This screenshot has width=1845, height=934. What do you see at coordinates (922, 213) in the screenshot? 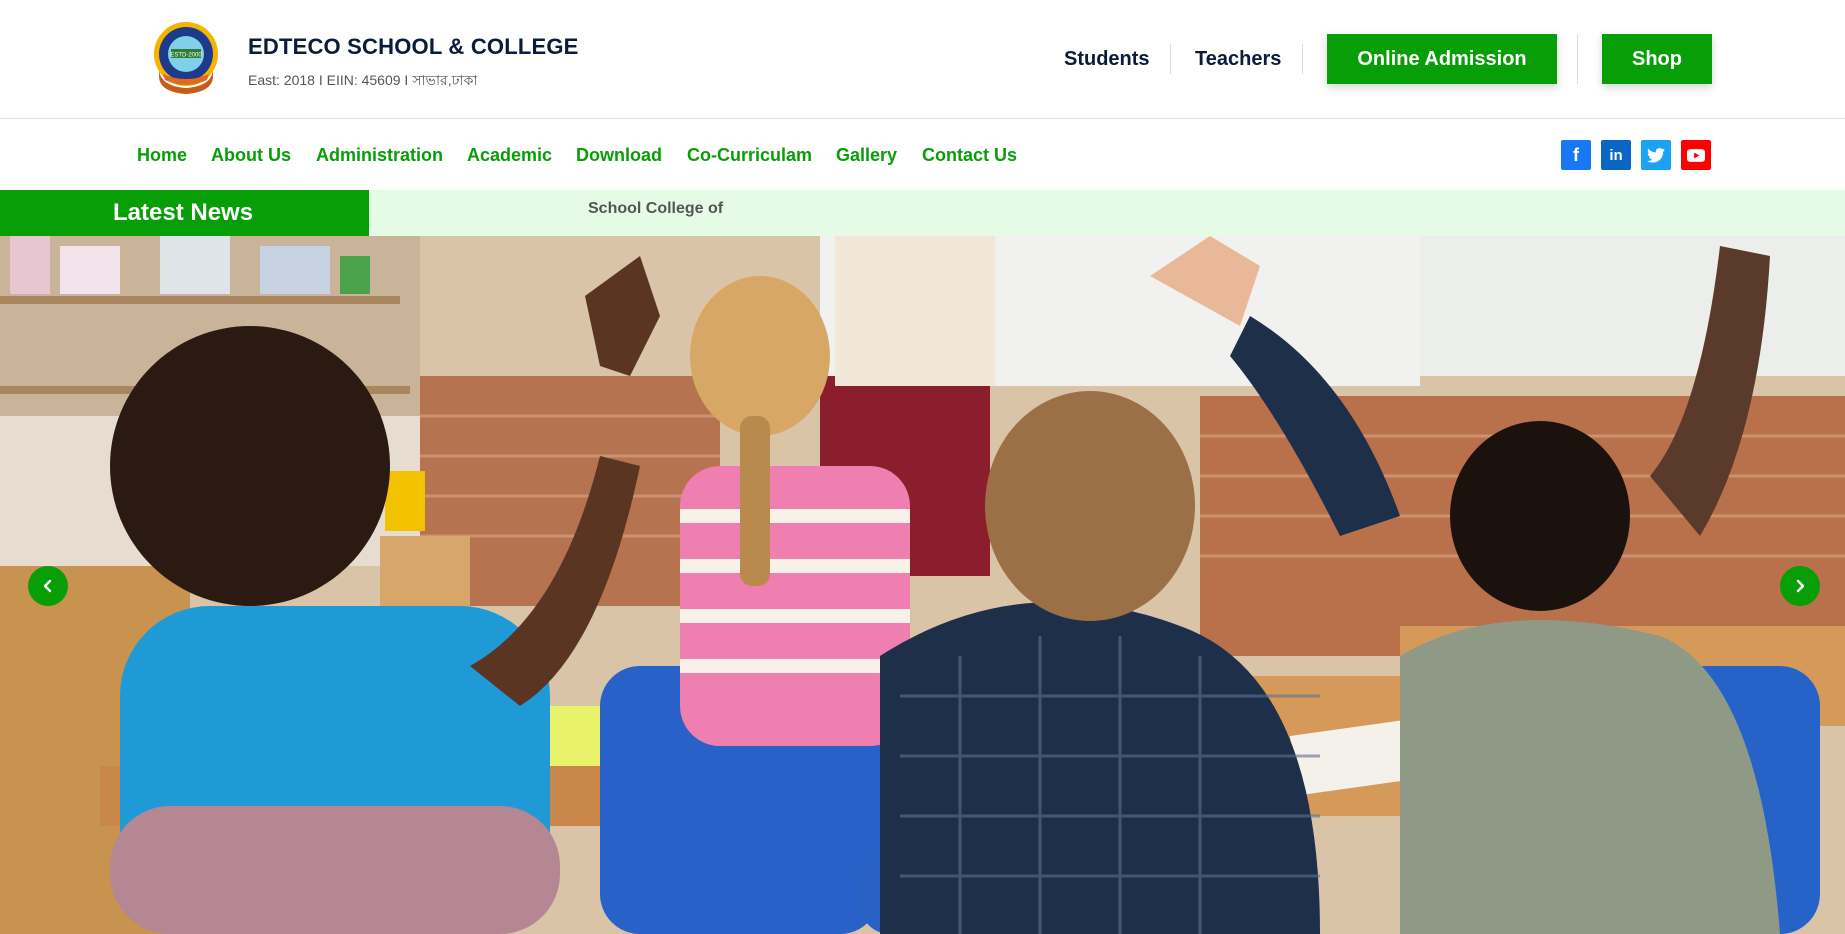
I see `latest-news-bar: Latest News School College of` at bounding box center [922, 213].